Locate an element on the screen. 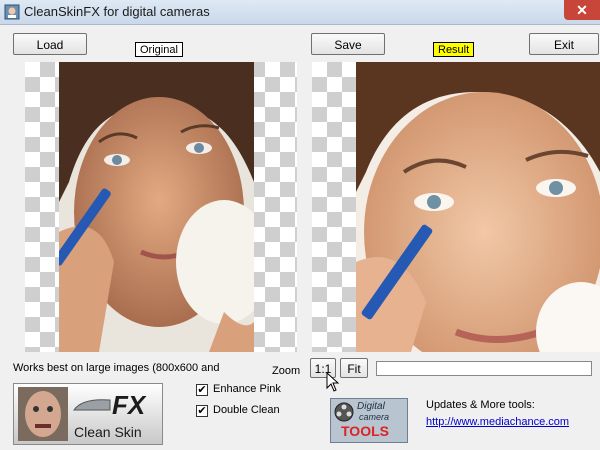  dct-tools-text: TOOLS is located at coordinates (365, 431).